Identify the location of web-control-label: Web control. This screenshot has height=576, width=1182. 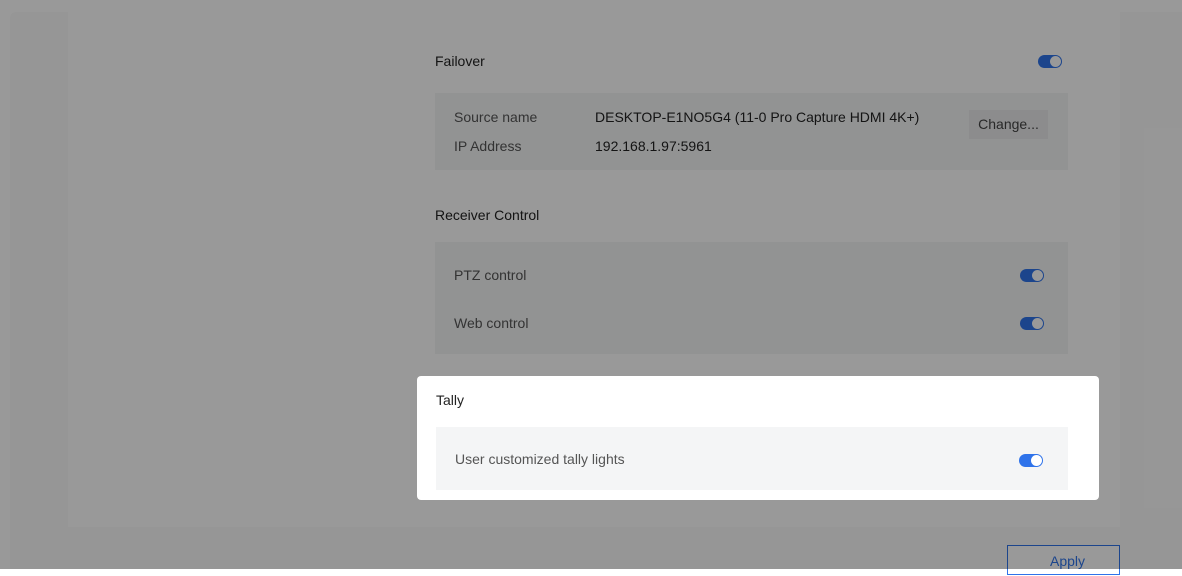
(491, 323).